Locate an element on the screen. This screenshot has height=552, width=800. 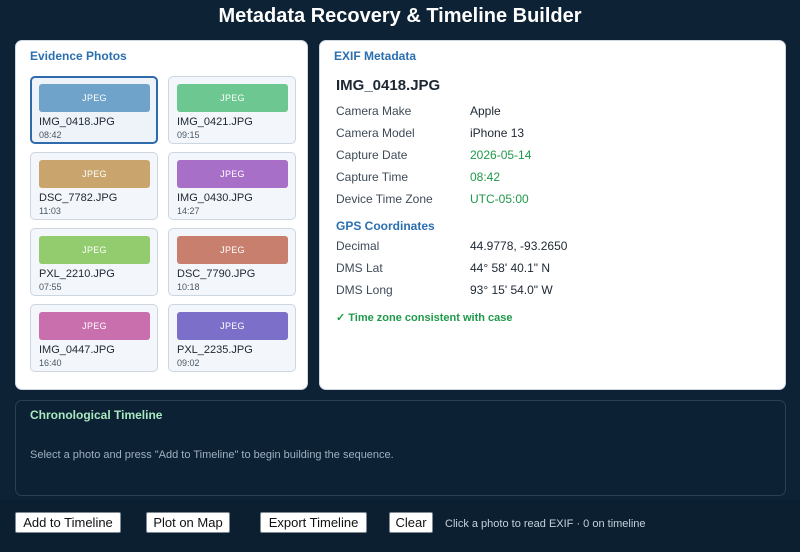
photo-thumbnail: JPEG DSC_7790.JPG 10:18 is located at coordinates (232, 262).